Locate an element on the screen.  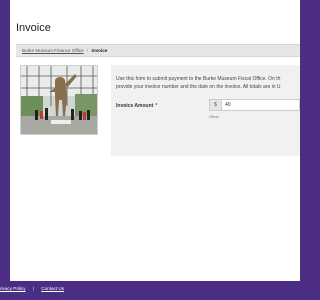
invoice-amount-field: $ is located at coordinates (255, 105).